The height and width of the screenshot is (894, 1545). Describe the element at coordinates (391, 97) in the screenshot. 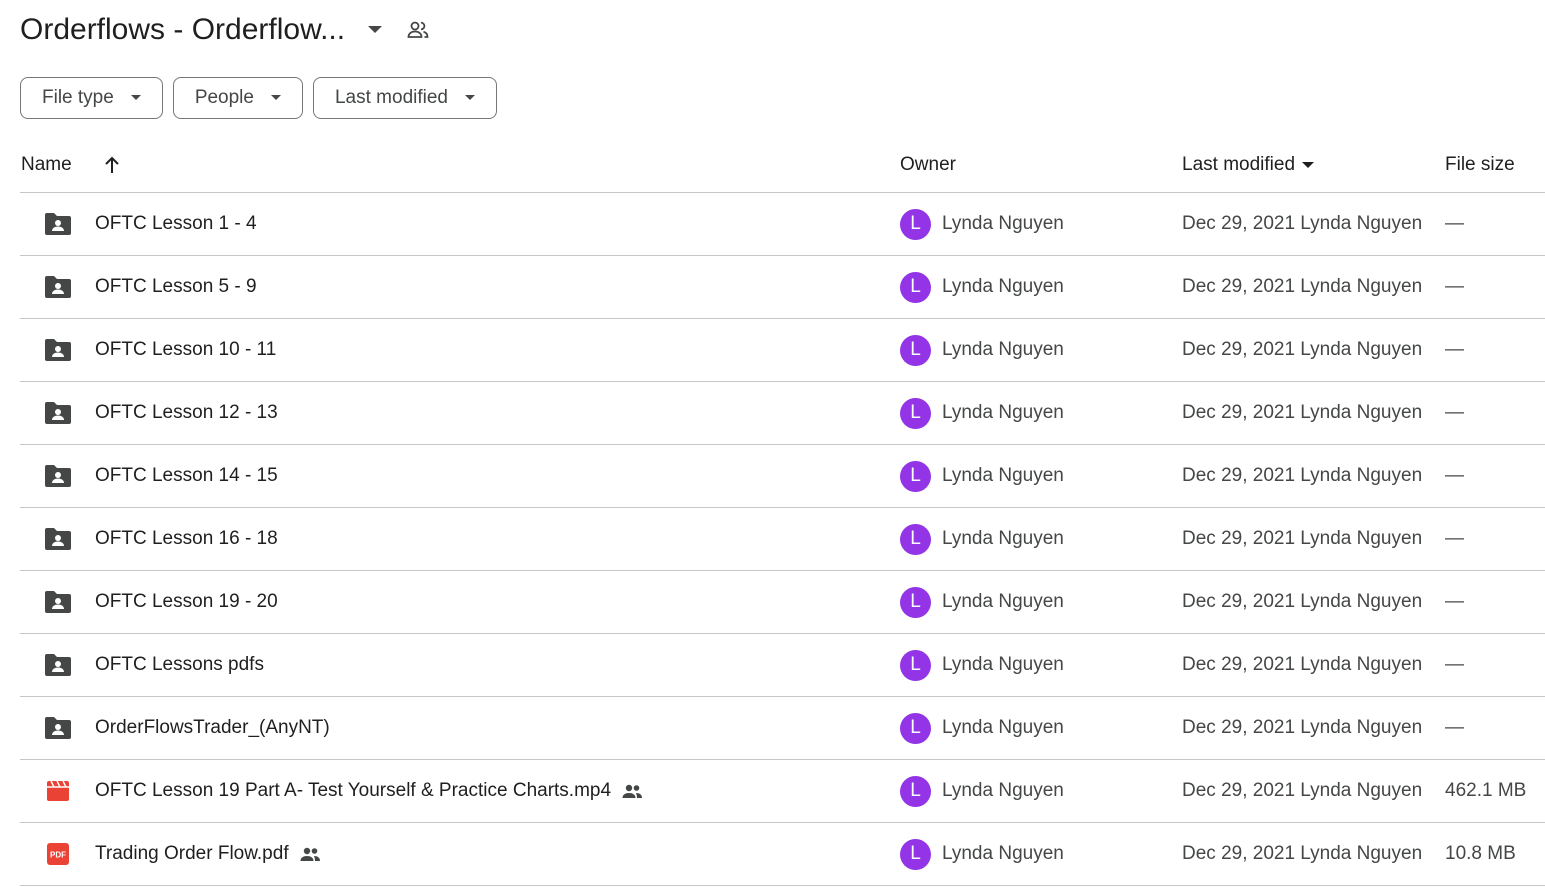

I see `filter-label: Last modified` at that location.